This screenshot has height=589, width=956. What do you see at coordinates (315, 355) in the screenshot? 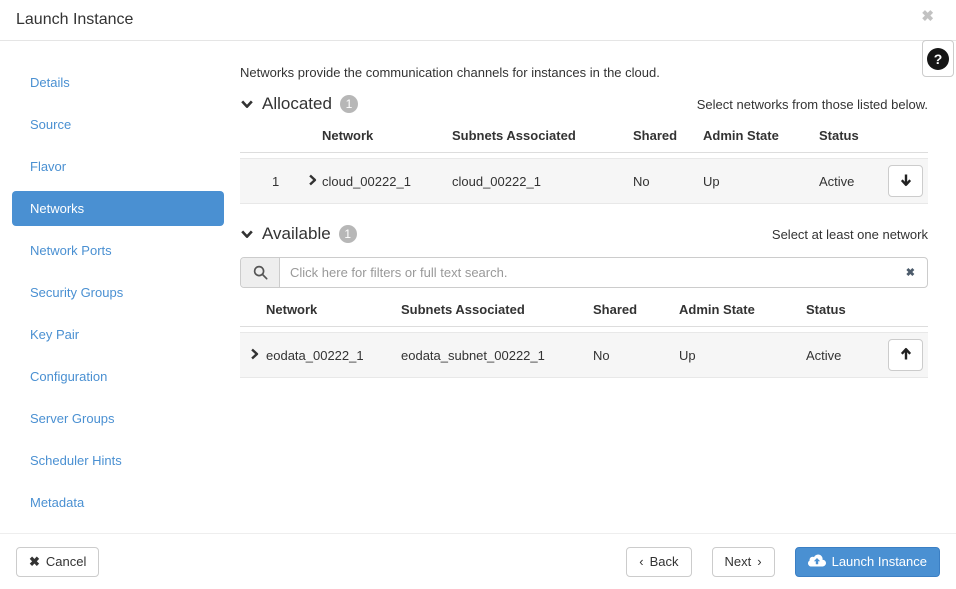
I see `cell-network: eodata_00222_1` at bounding box center [315, 355].